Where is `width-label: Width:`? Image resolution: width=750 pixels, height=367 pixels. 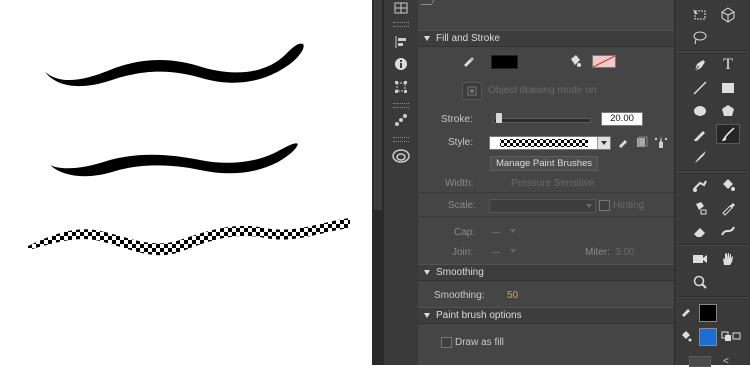
width-label: Width: is located at coordinates (459, 183).